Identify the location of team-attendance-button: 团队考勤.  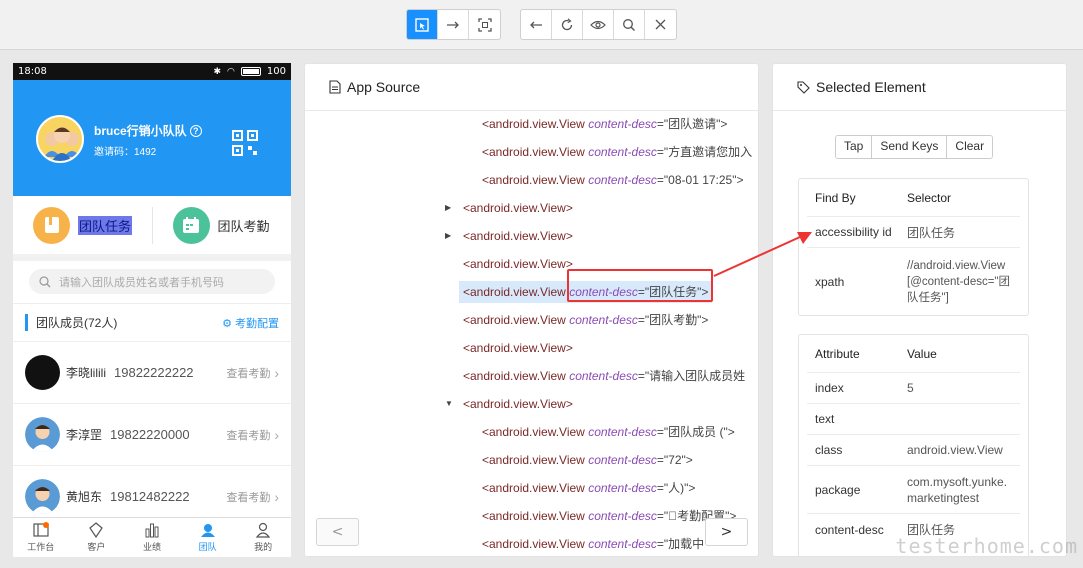
(222, 225).